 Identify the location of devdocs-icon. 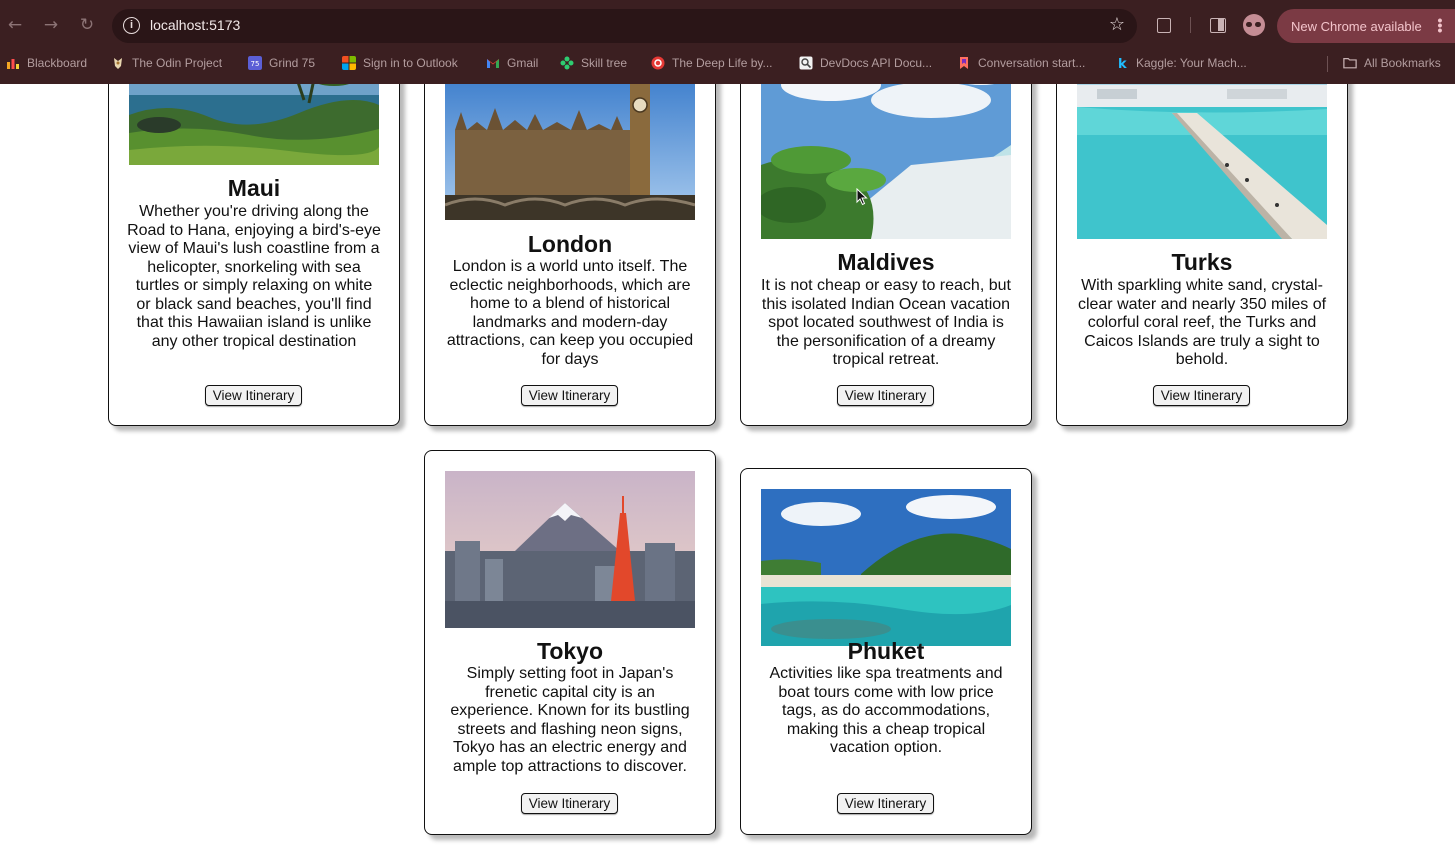
(806, 63).